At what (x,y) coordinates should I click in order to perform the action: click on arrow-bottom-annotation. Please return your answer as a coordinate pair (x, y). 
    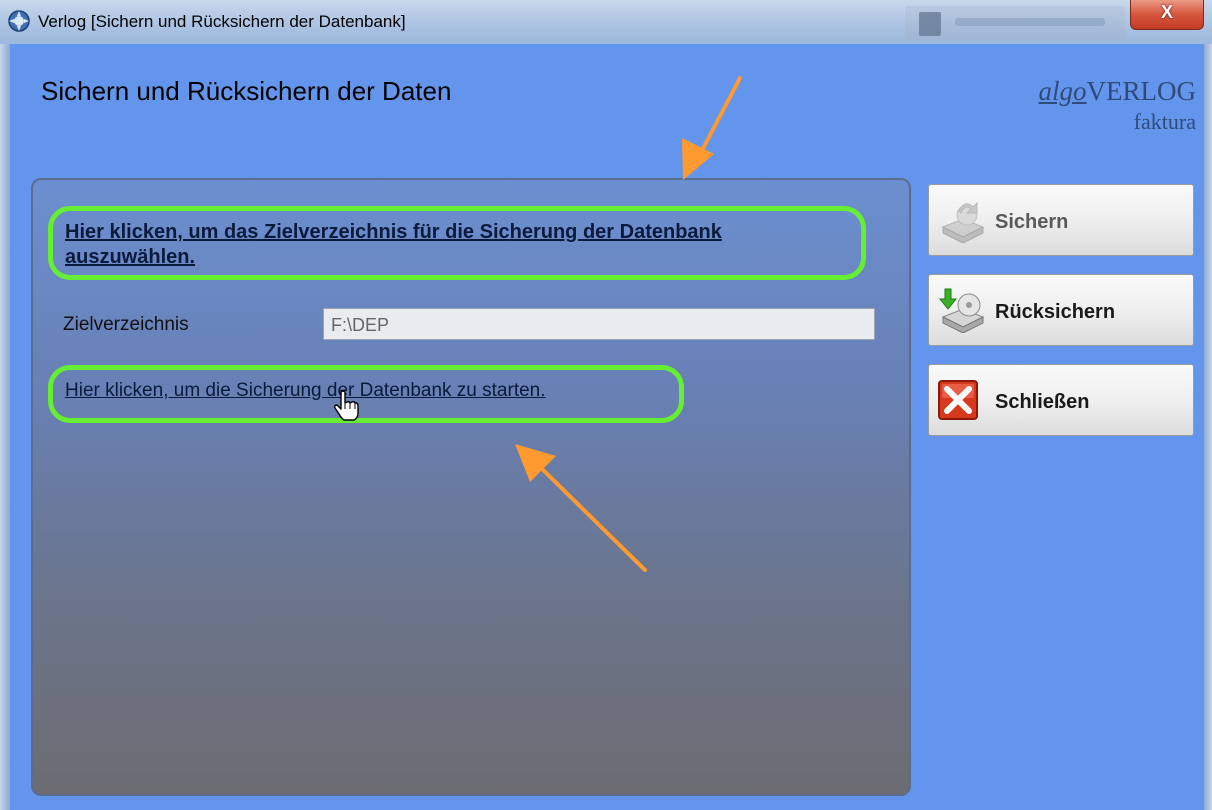
    Looking at the image, I should click on (581, 508).